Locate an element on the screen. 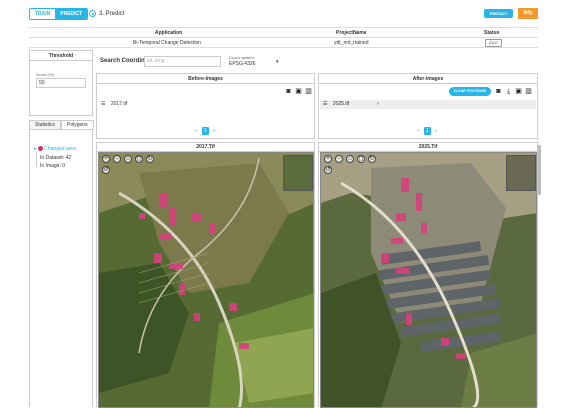  brand-logo: lbfy is located at coordinates (528, 13).